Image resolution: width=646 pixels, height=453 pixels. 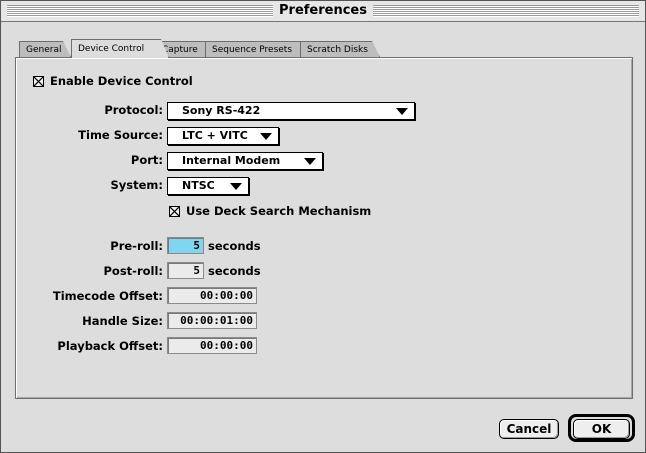 I want to click on playback-offset-input: 00:00:00, so click(x=212, y=345).